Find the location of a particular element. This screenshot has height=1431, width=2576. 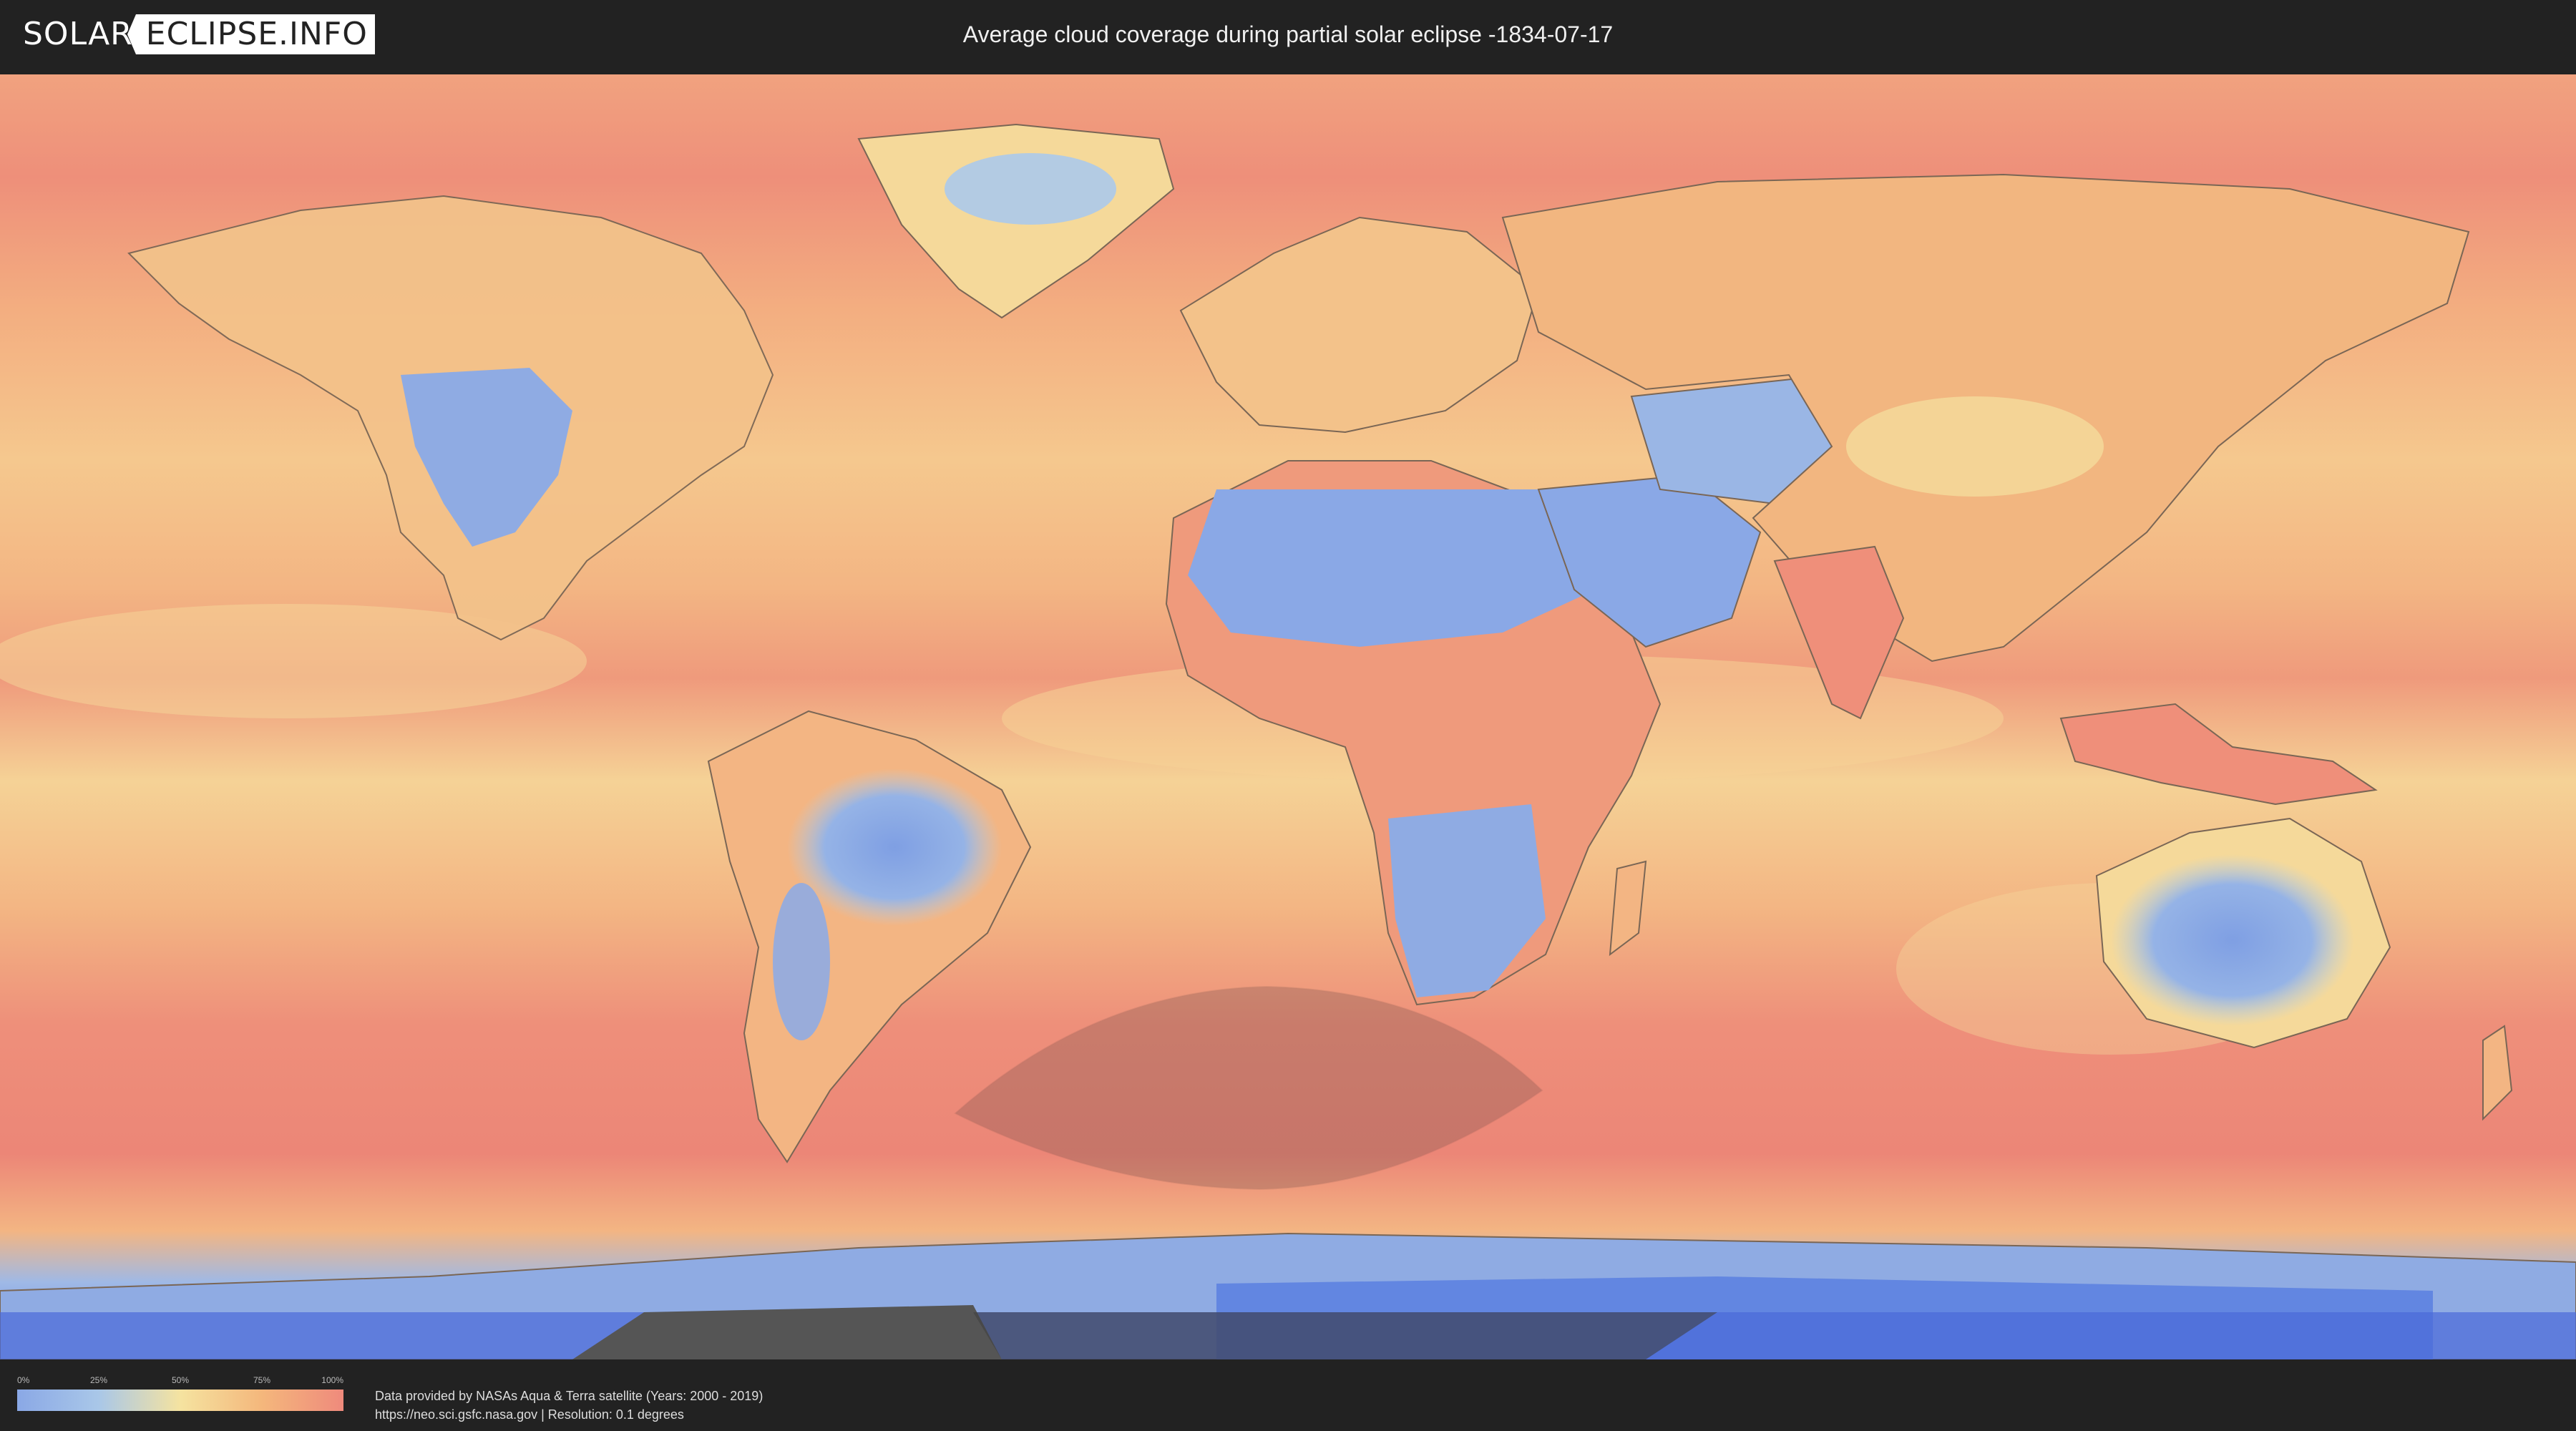

greenland-ice-region is located at coordinates (1030, 189).